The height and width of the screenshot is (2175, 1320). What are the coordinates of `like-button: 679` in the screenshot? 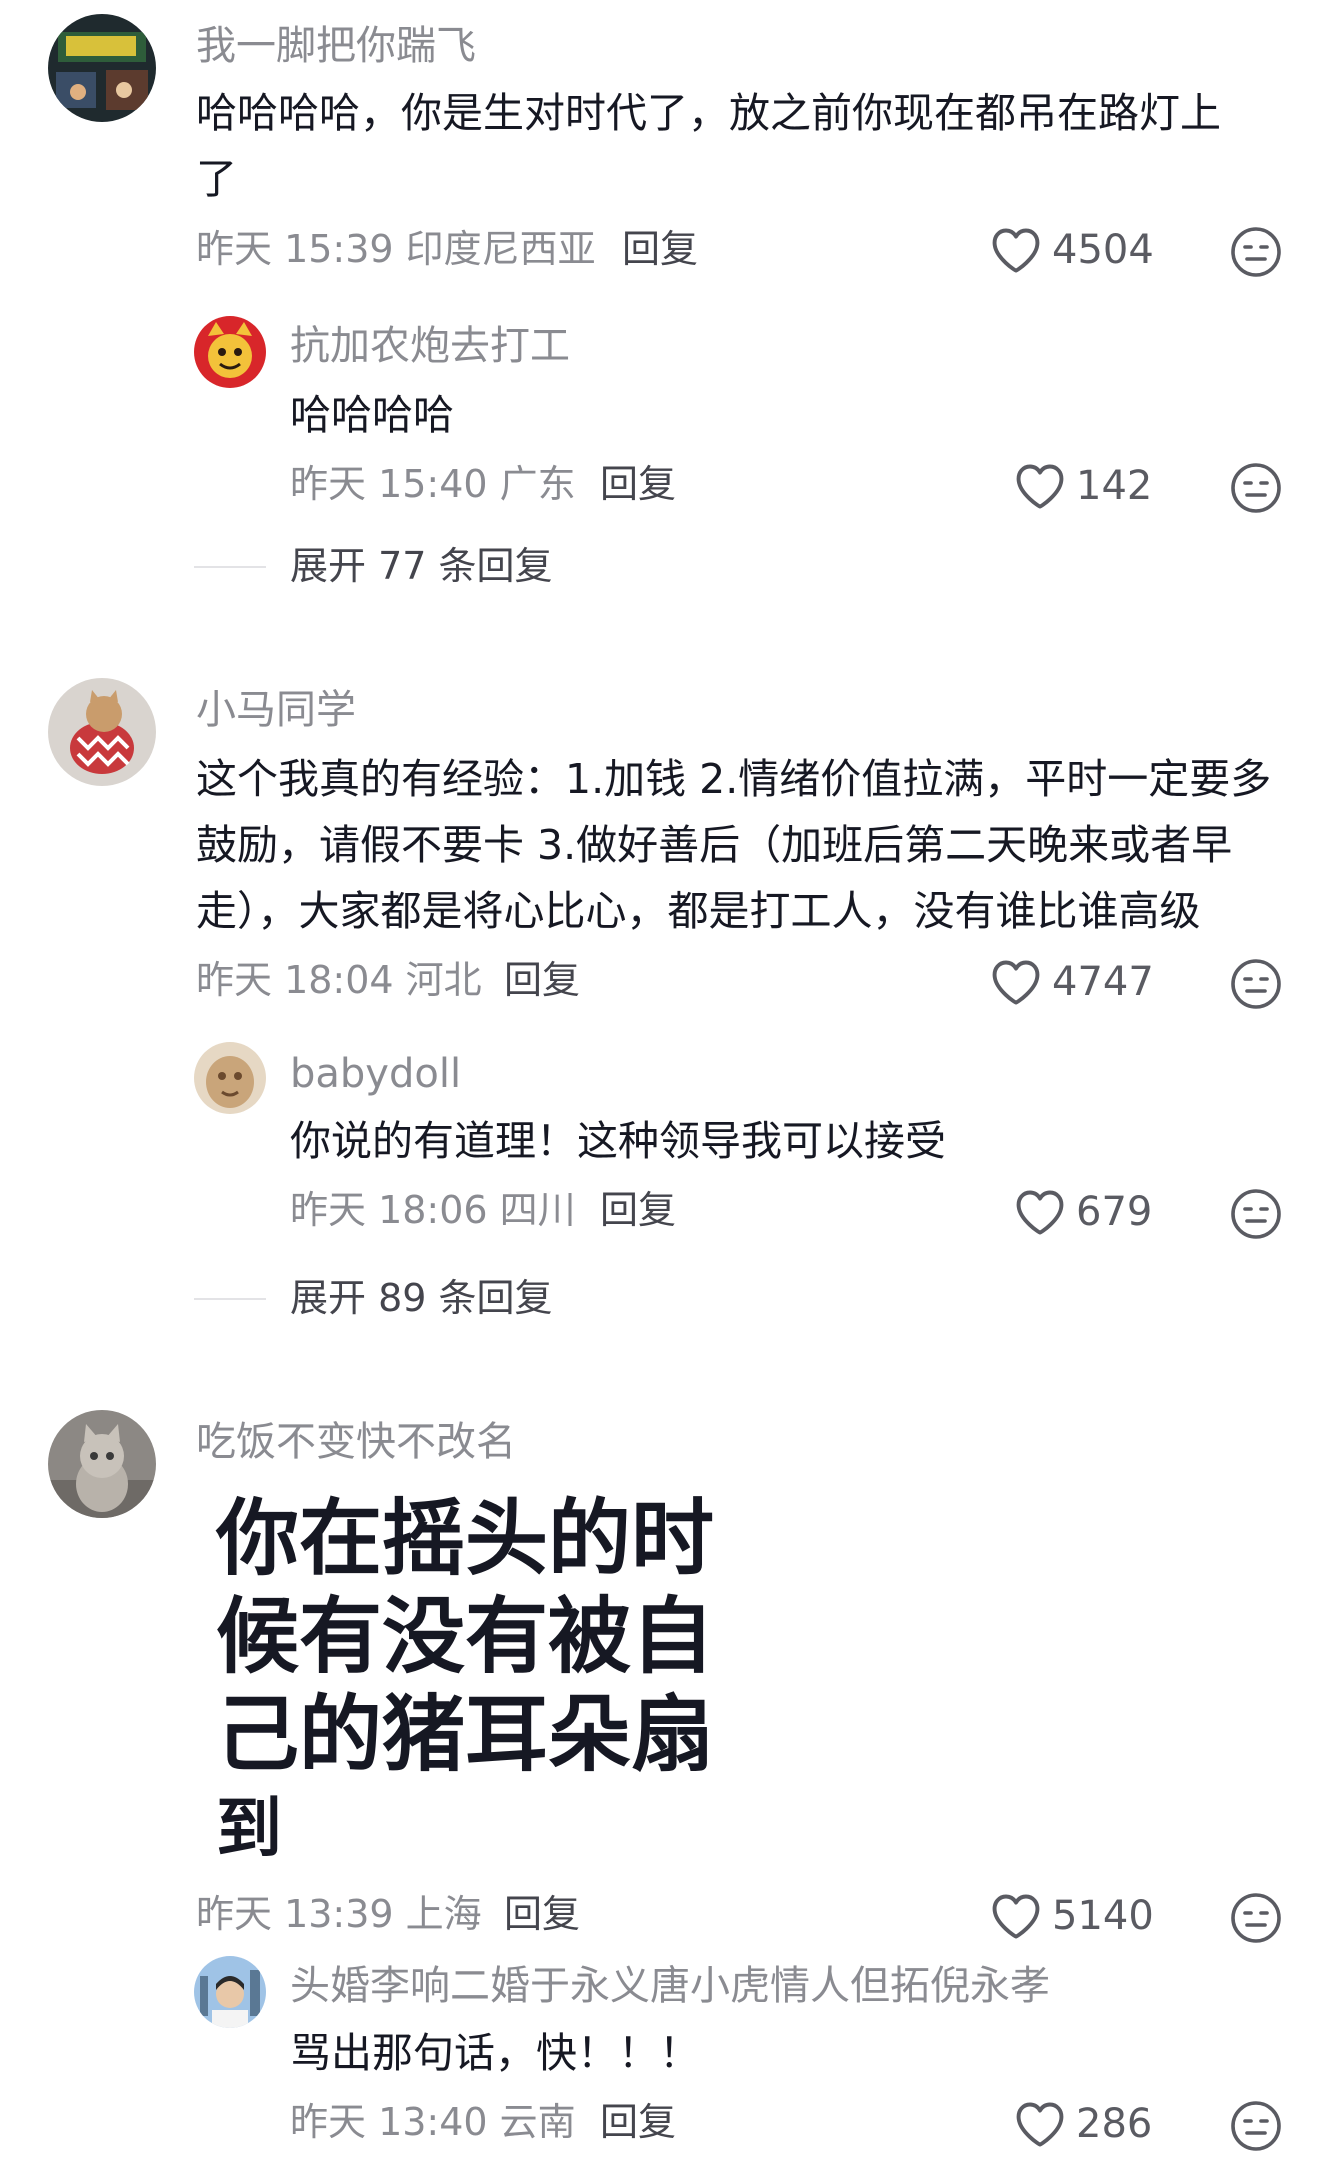 It's located at (1083, 1212).